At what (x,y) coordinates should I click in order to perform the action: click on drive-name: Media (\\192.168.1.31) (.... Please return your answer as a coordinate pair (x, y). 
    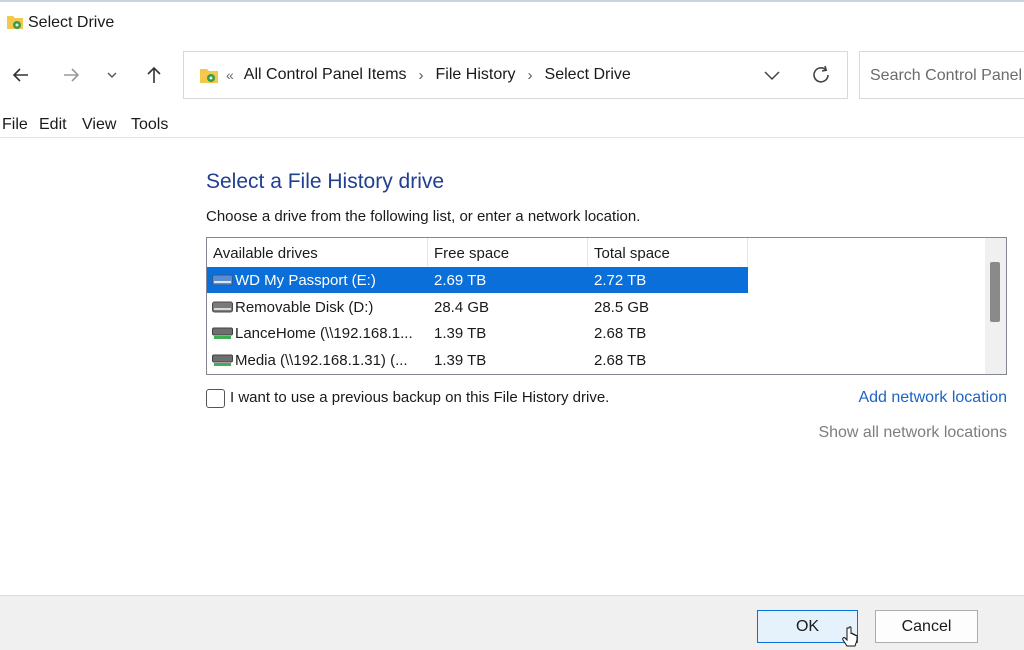
    Looking at the image, I should click on (321, 360).